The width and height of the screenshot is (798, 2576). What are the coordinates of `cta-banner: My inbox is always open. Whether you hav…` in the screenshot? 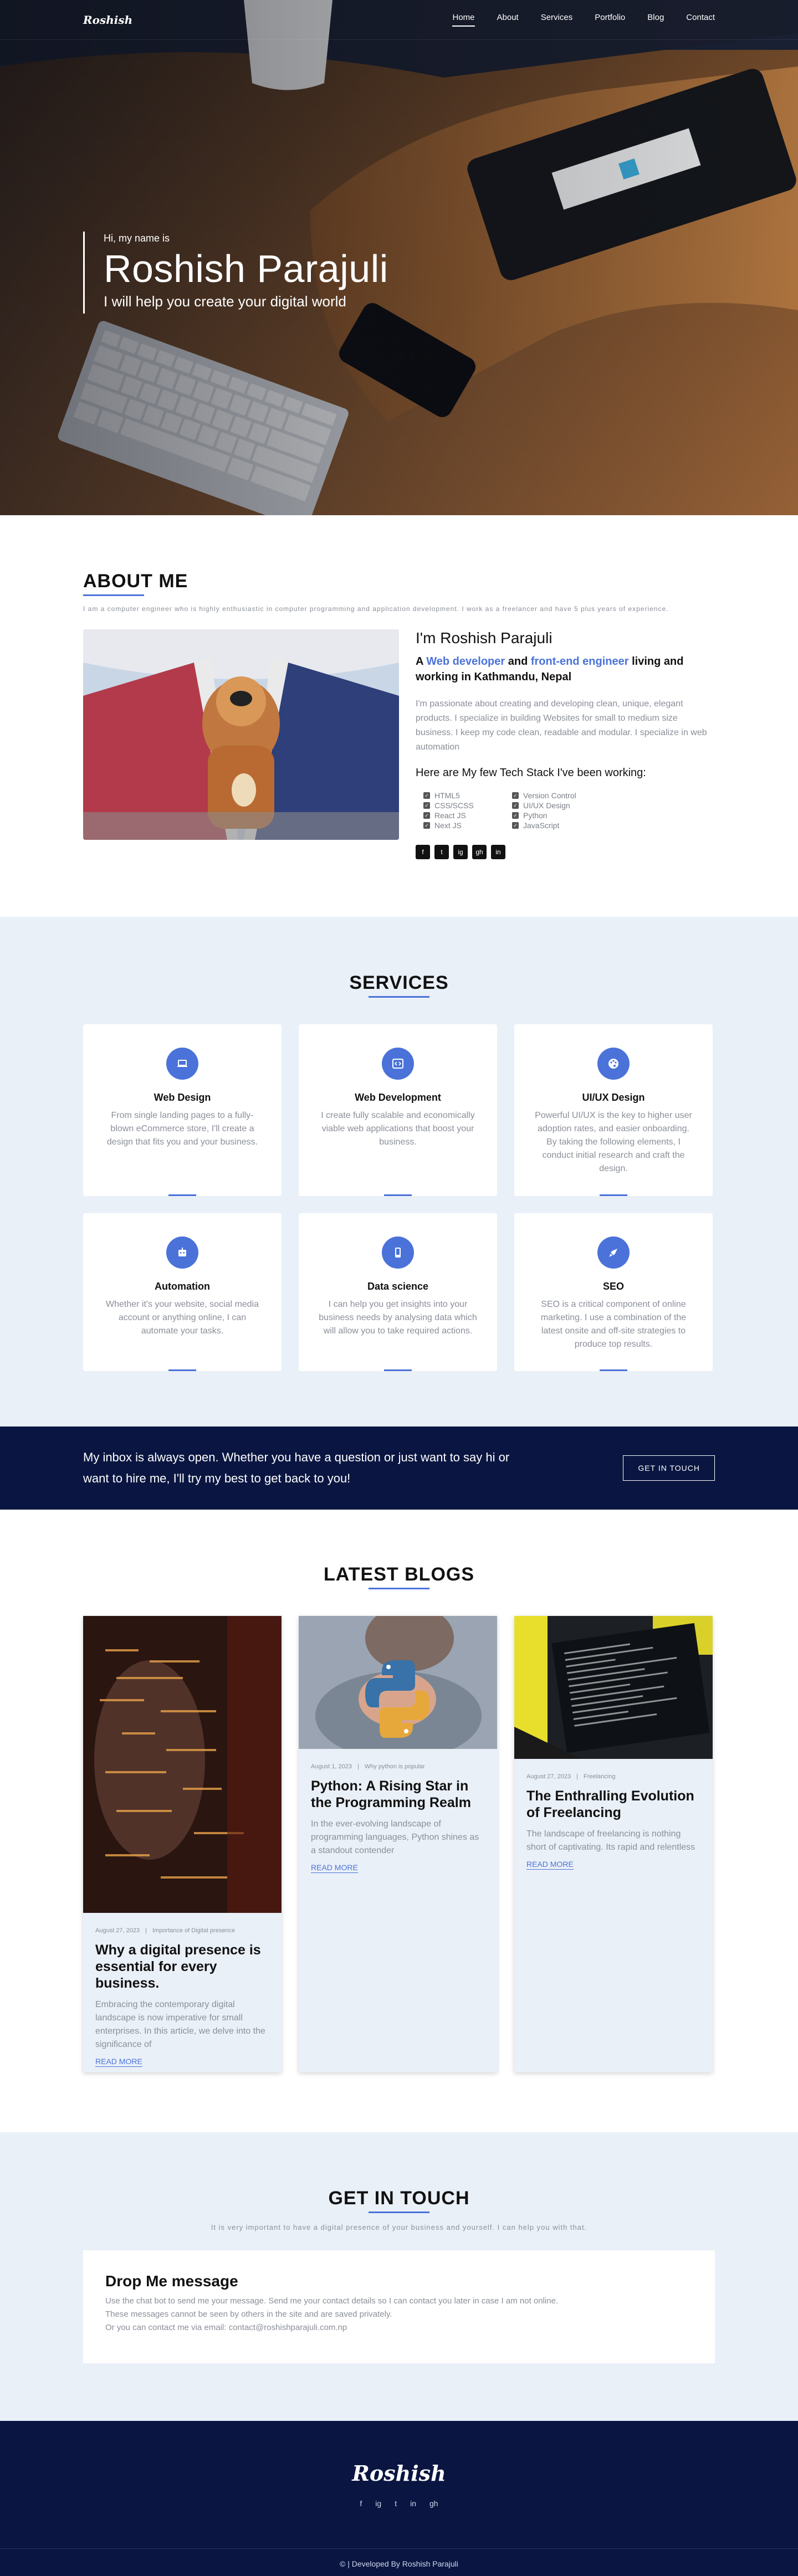 It's located at (399, 1468).